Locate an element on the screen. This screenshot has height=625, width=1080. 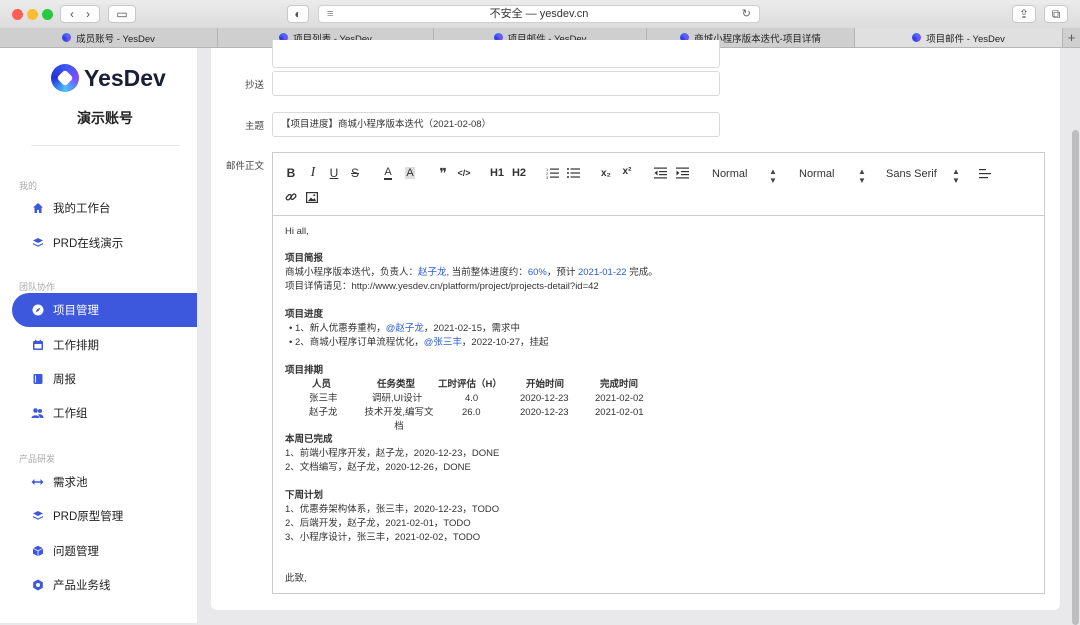
brief-title: 项目简报 is located at coordinates (304, 258).